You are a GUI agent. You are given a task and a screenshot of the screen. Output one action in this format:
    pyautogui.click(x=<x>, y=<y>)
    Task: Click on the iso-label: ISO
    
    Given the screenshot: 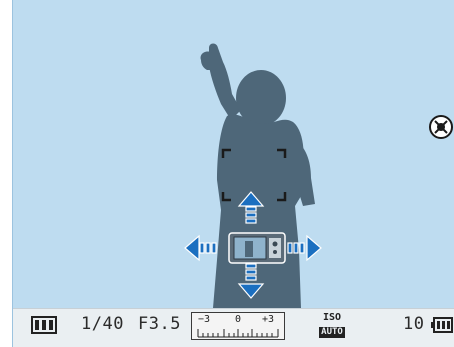 What is the action you would take?
    pyautogui.click(x=332, y=317)
    